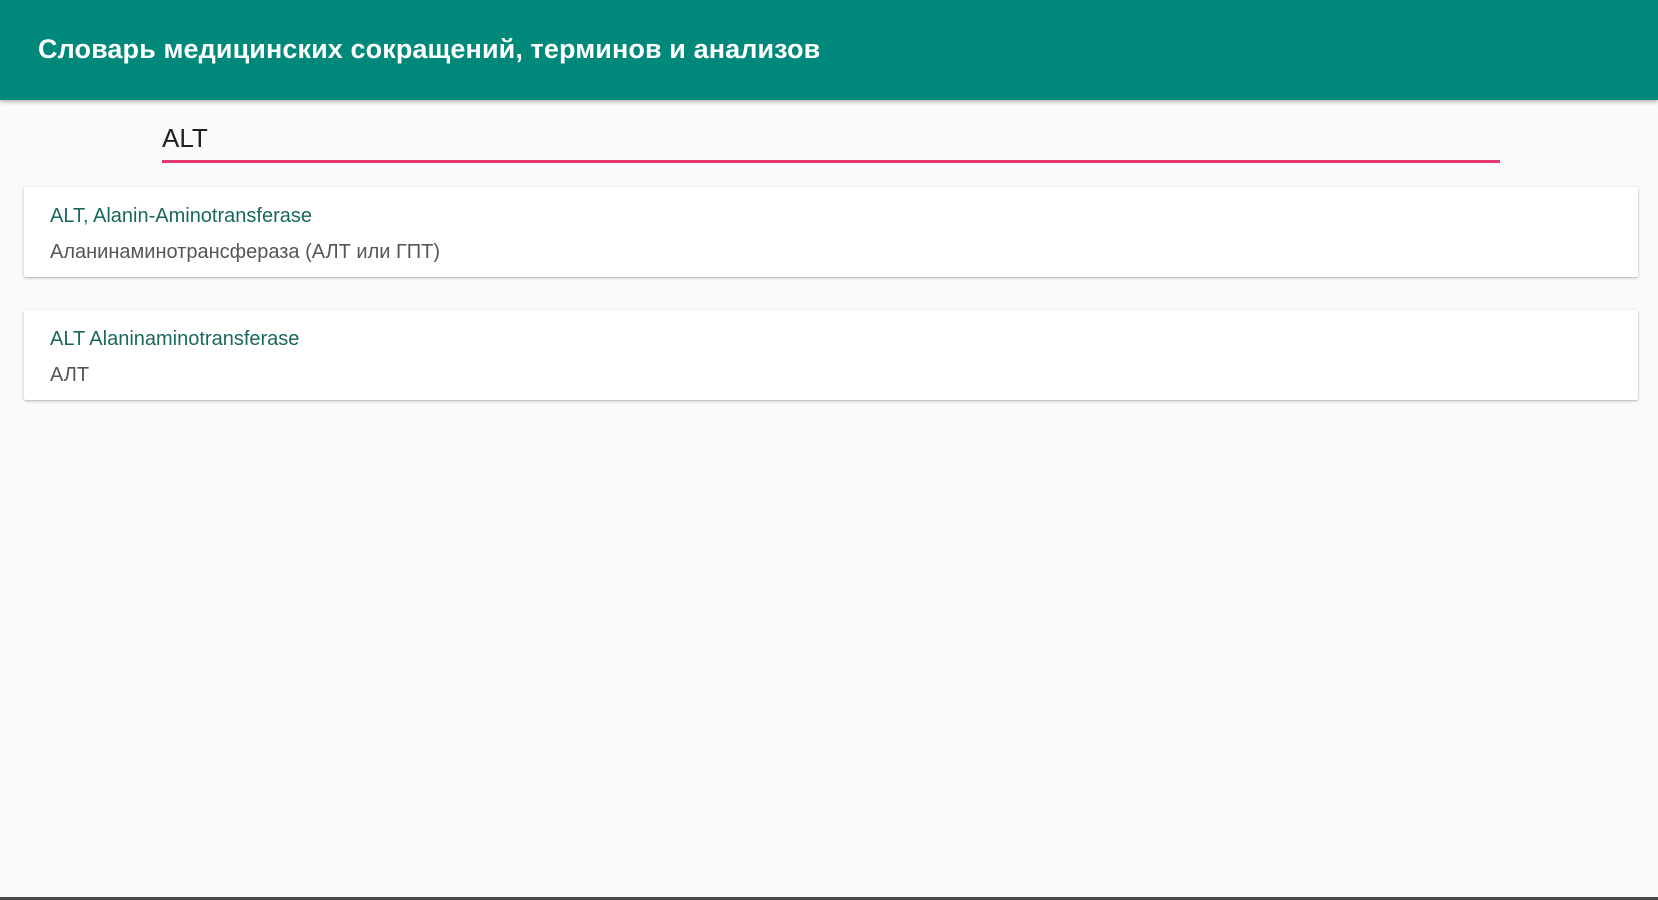  I want to click on search-underline, so click(831, 161).